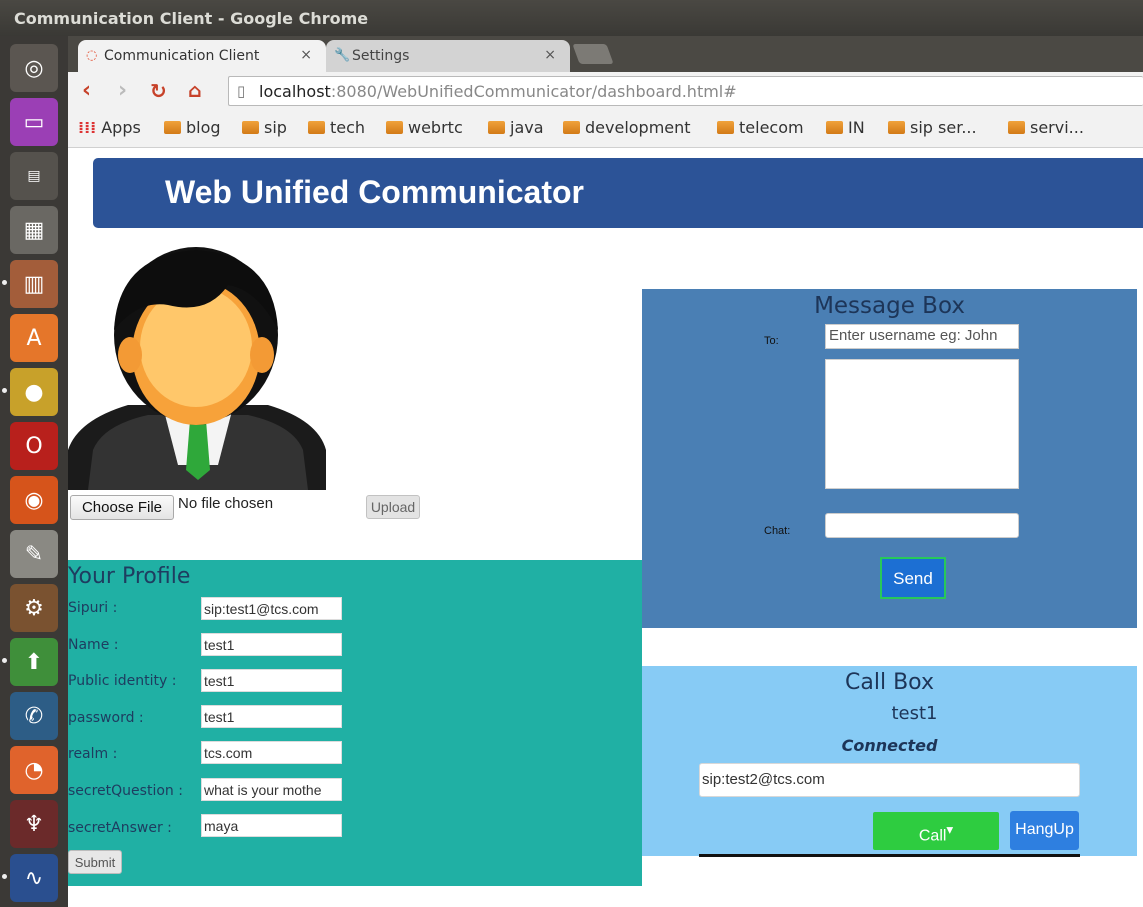 This screenshot has height=907, width=1143. Describe the element at coordinates (922, 424) in the screenshot. I see `message-history-area` at that location.